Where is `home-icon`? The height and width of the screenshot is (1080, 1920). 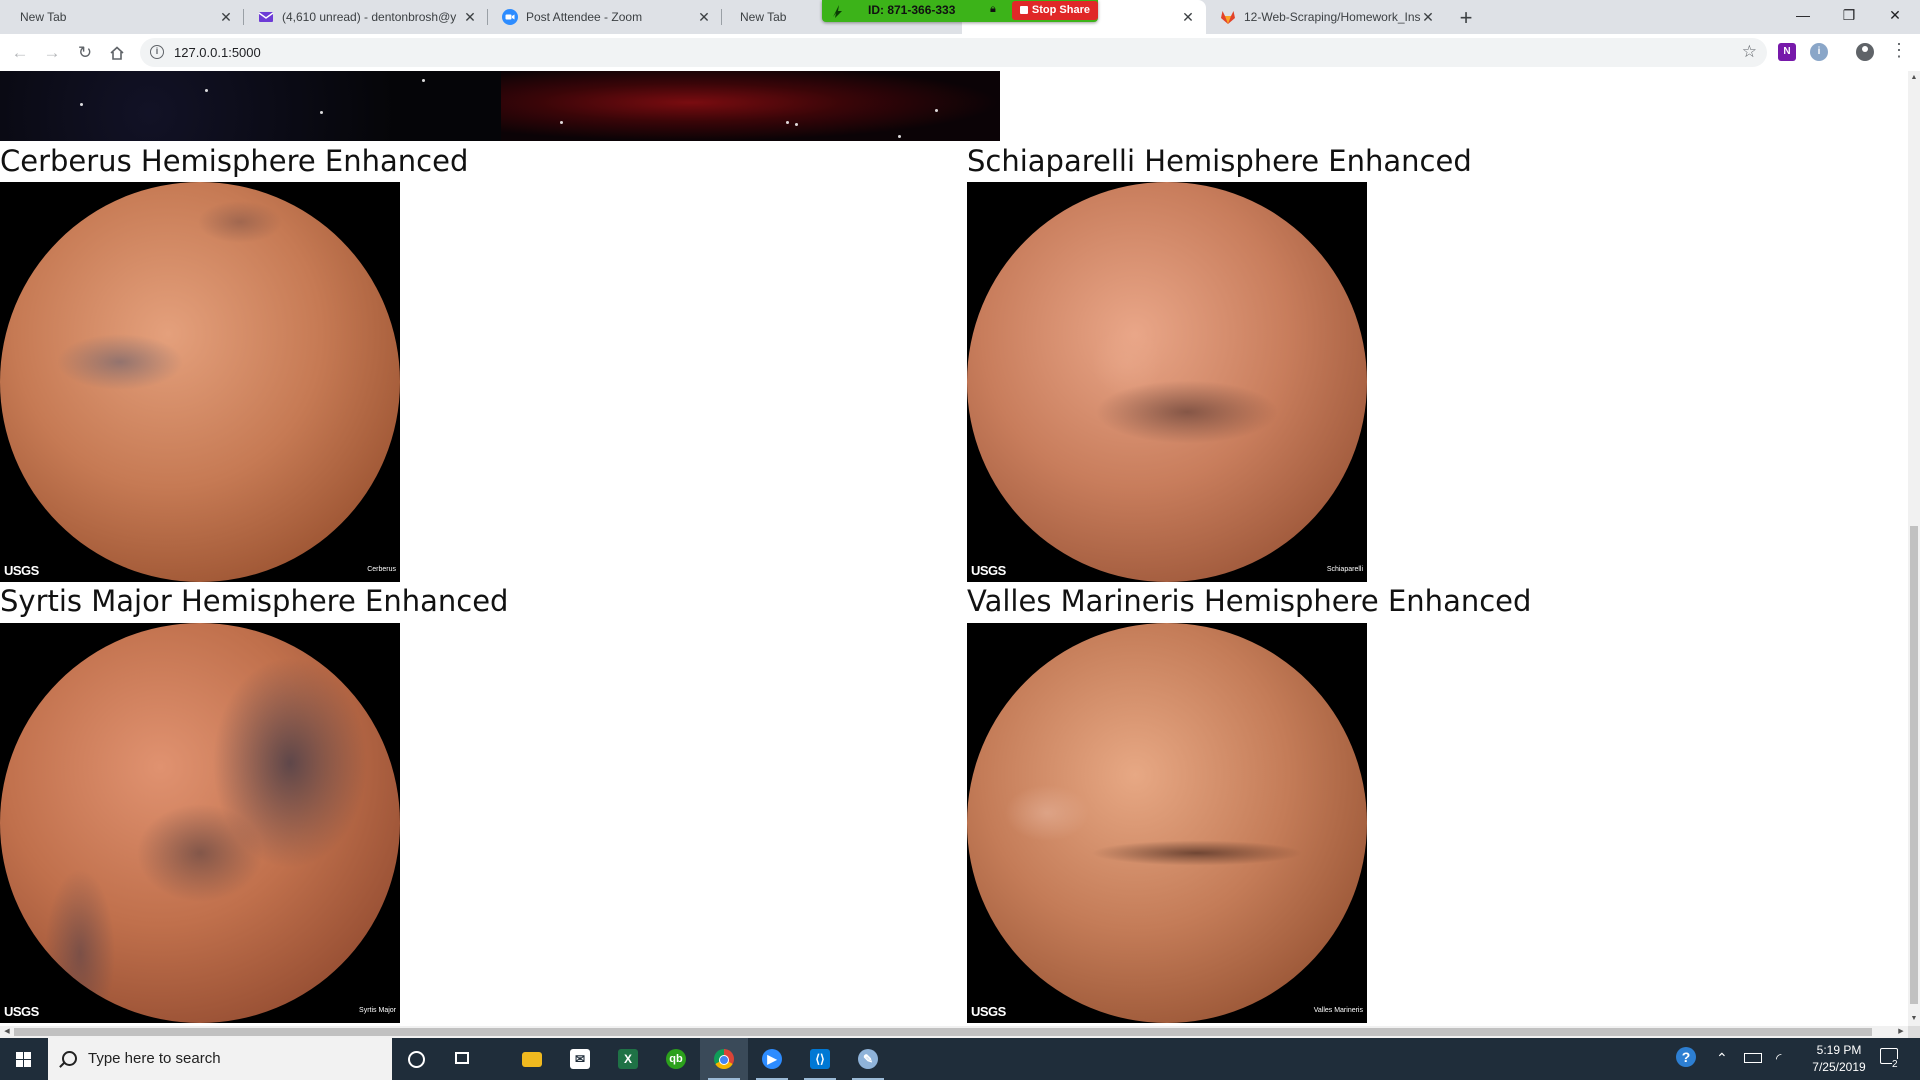
home-icon is located at coordinates (117, 53).